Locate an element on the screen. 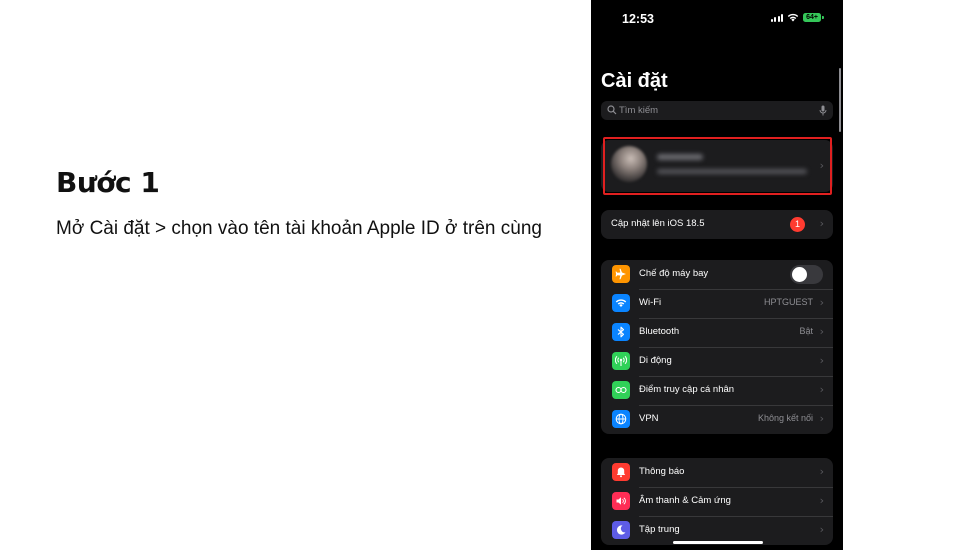 The image size is (980, 550). search-input is located at coordinates (714, 110).